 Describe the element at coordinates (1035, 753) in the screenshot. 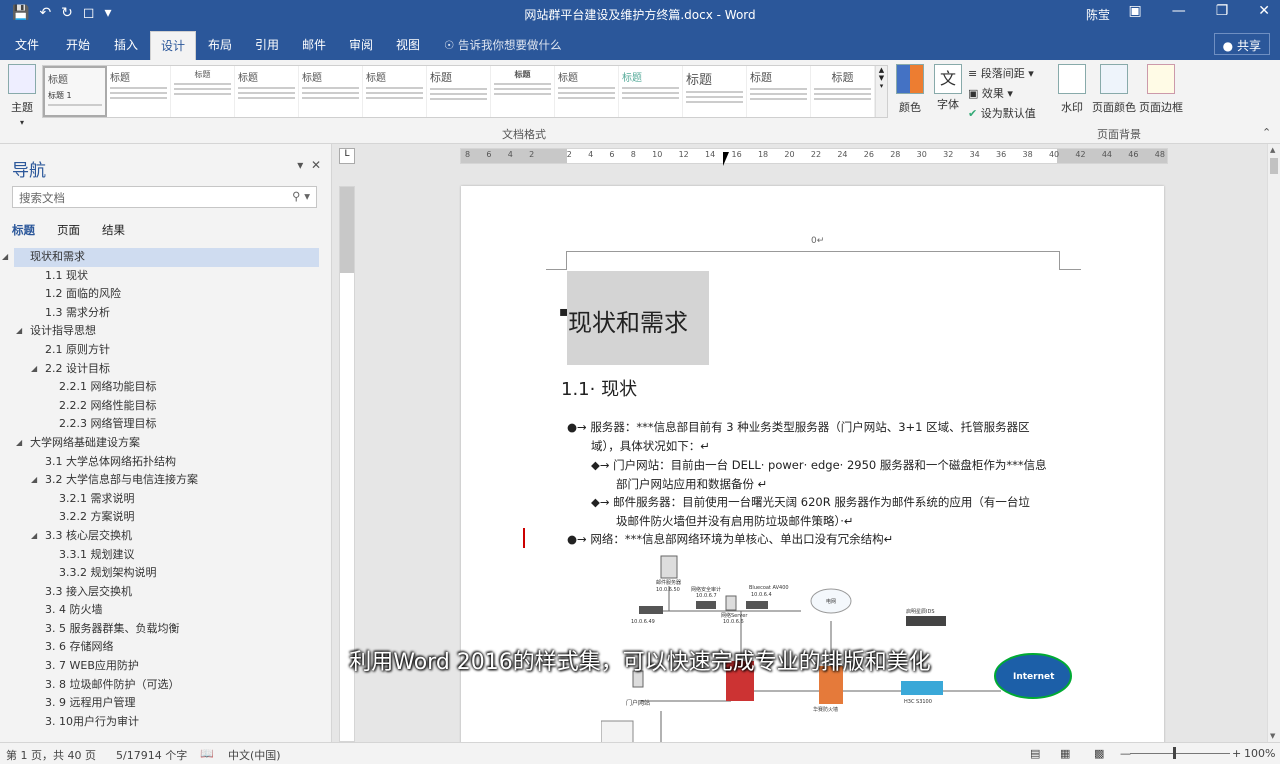

I see `read-mode-icon: ▤` at that location.